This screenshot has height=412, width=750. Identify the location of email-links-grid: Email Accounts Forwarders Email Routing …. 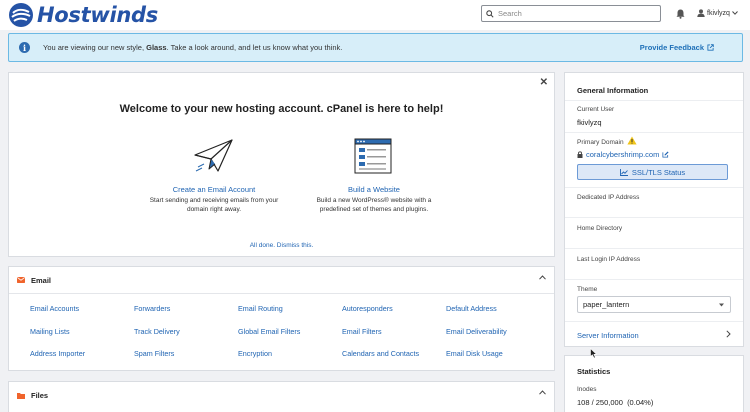
(290, 331).